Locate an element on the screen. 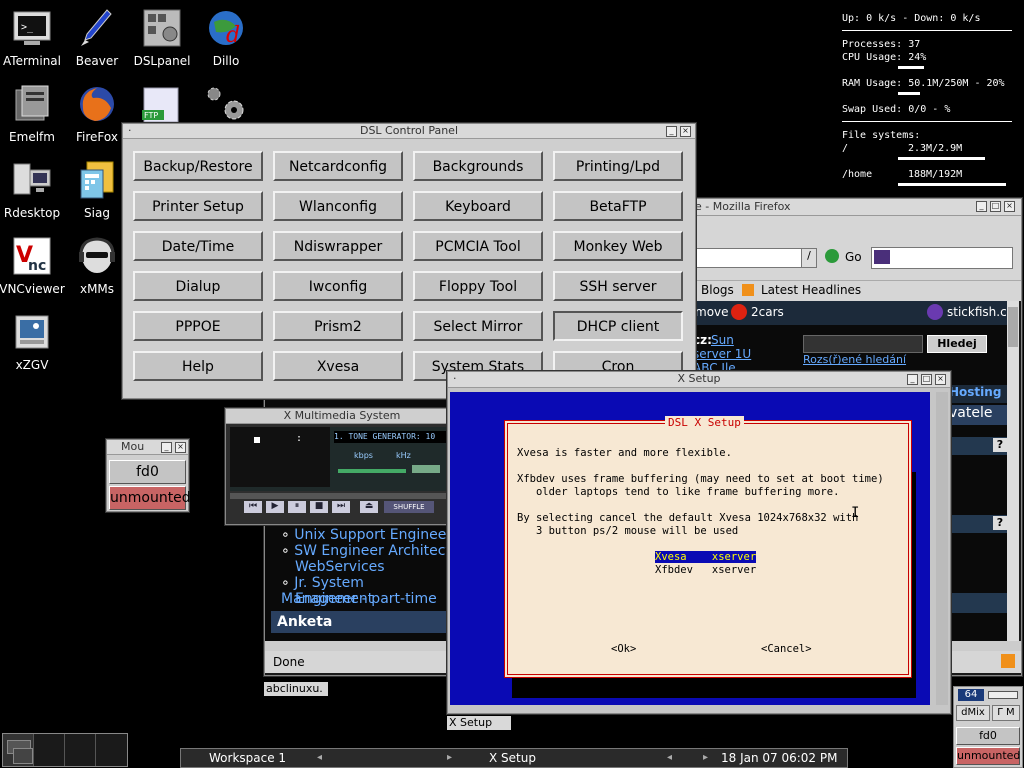  monkey-web-button: Monkey Web is located at coordinates (618, 246).